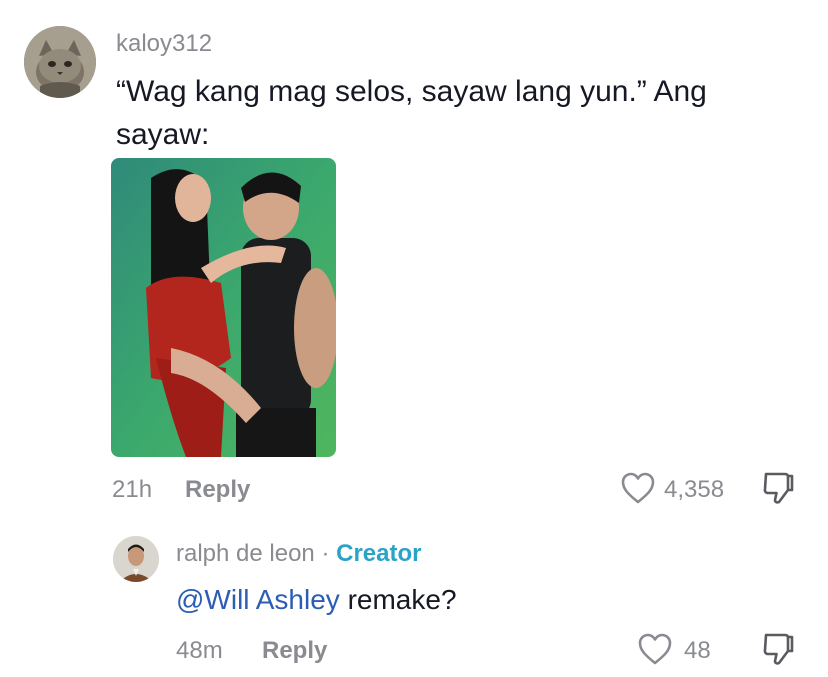  I want to click on reply-reply-button: Reply, so click(294, 651).